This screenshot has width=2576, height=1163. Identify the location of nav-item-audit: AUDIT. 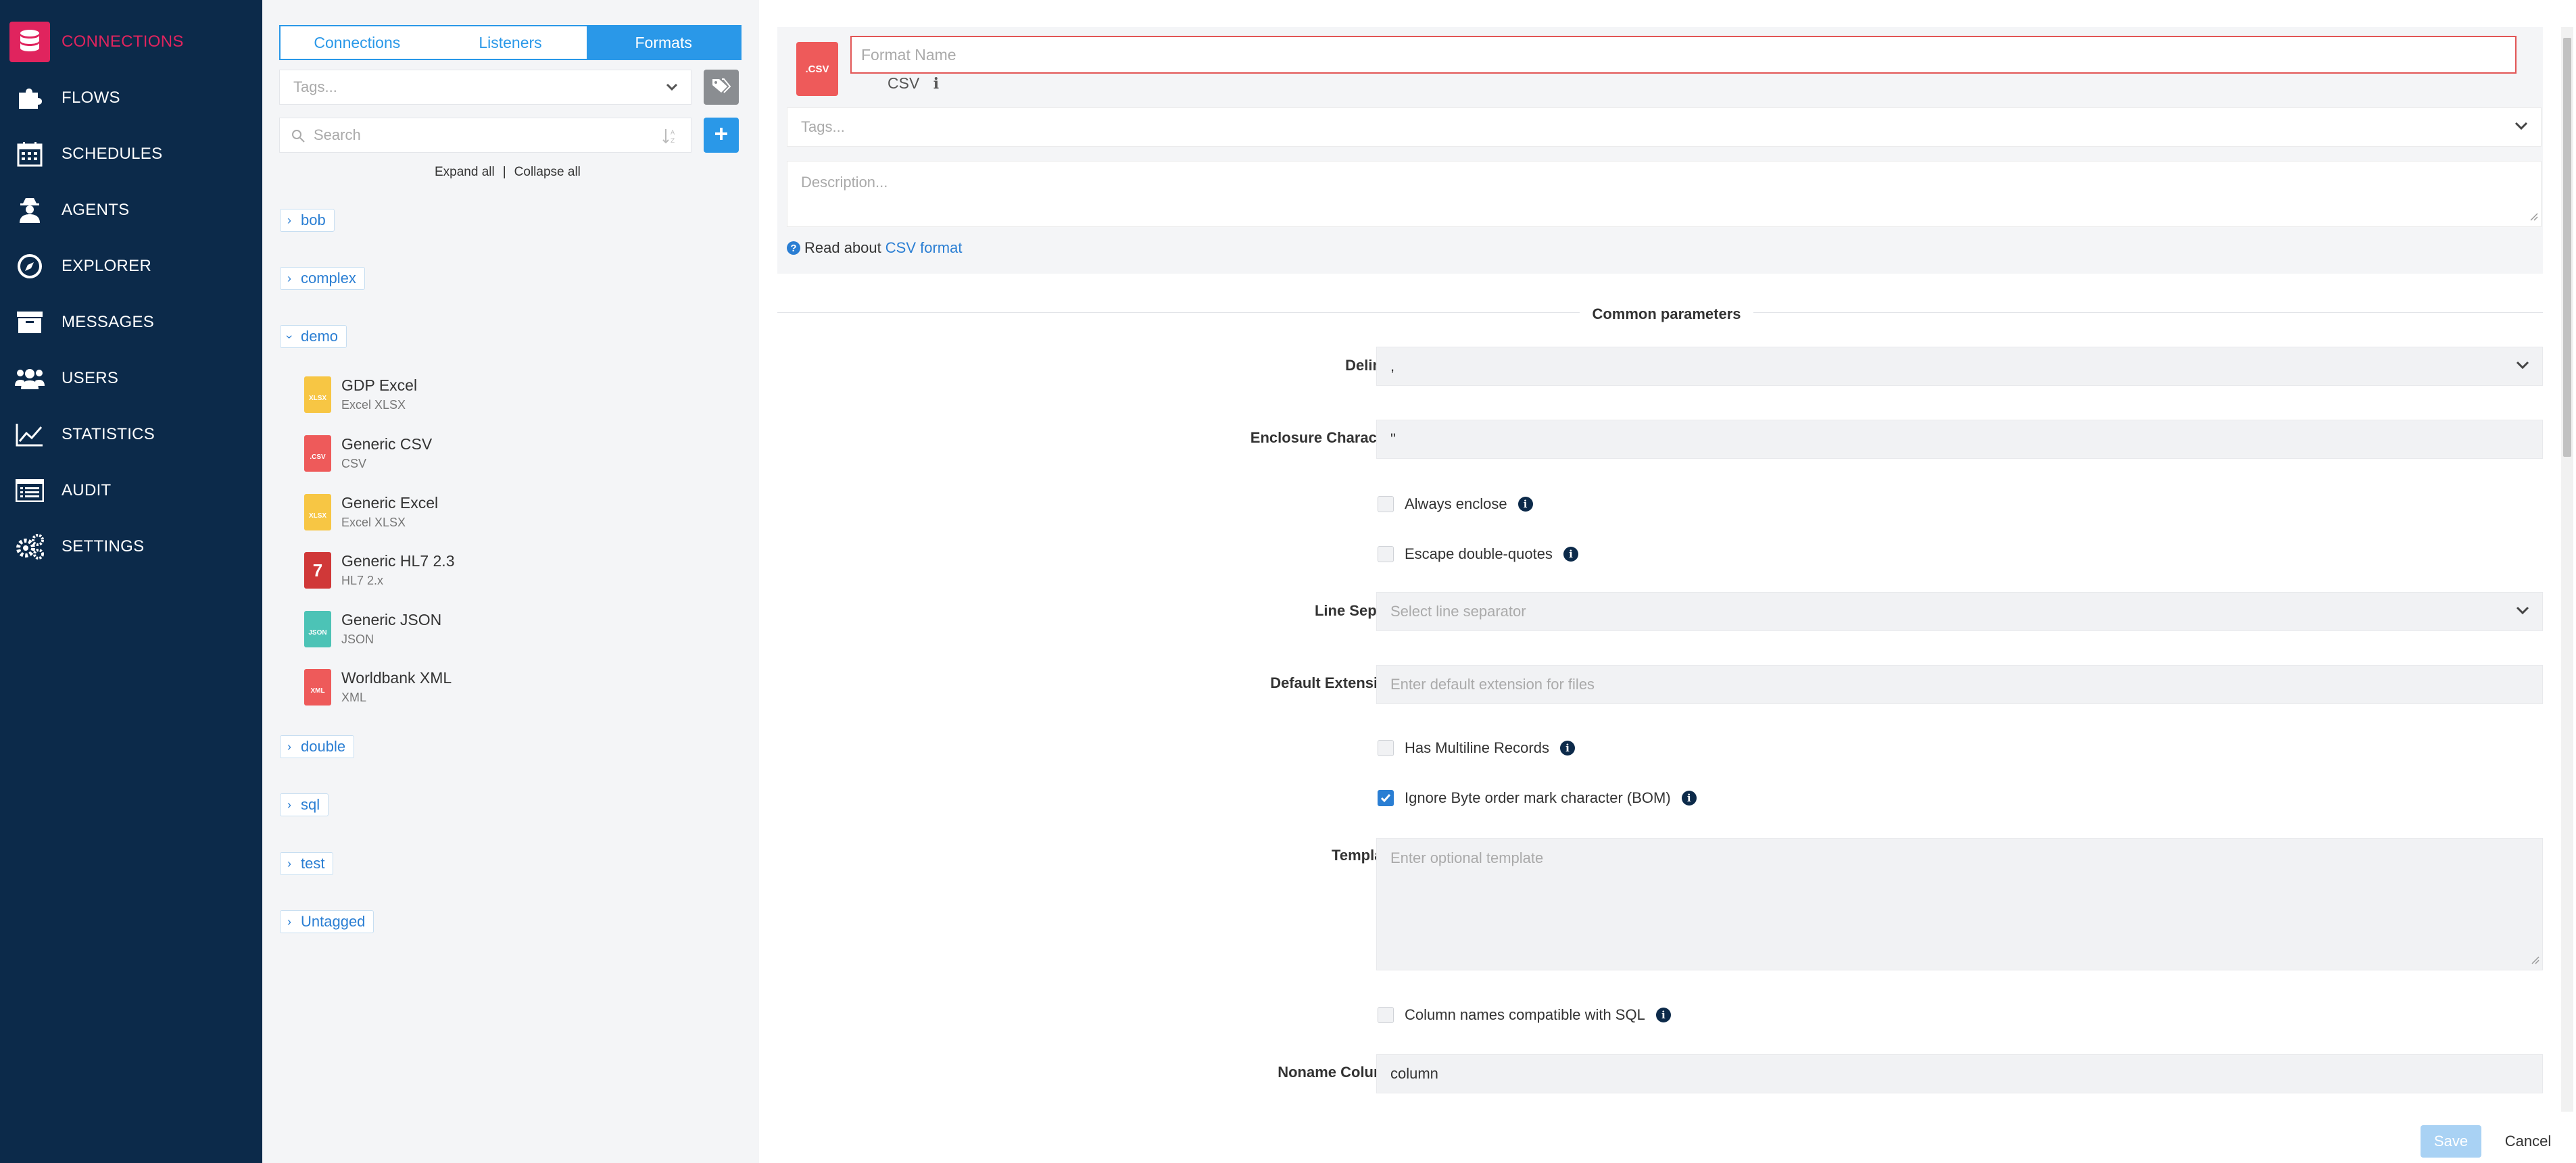
(131, 491).